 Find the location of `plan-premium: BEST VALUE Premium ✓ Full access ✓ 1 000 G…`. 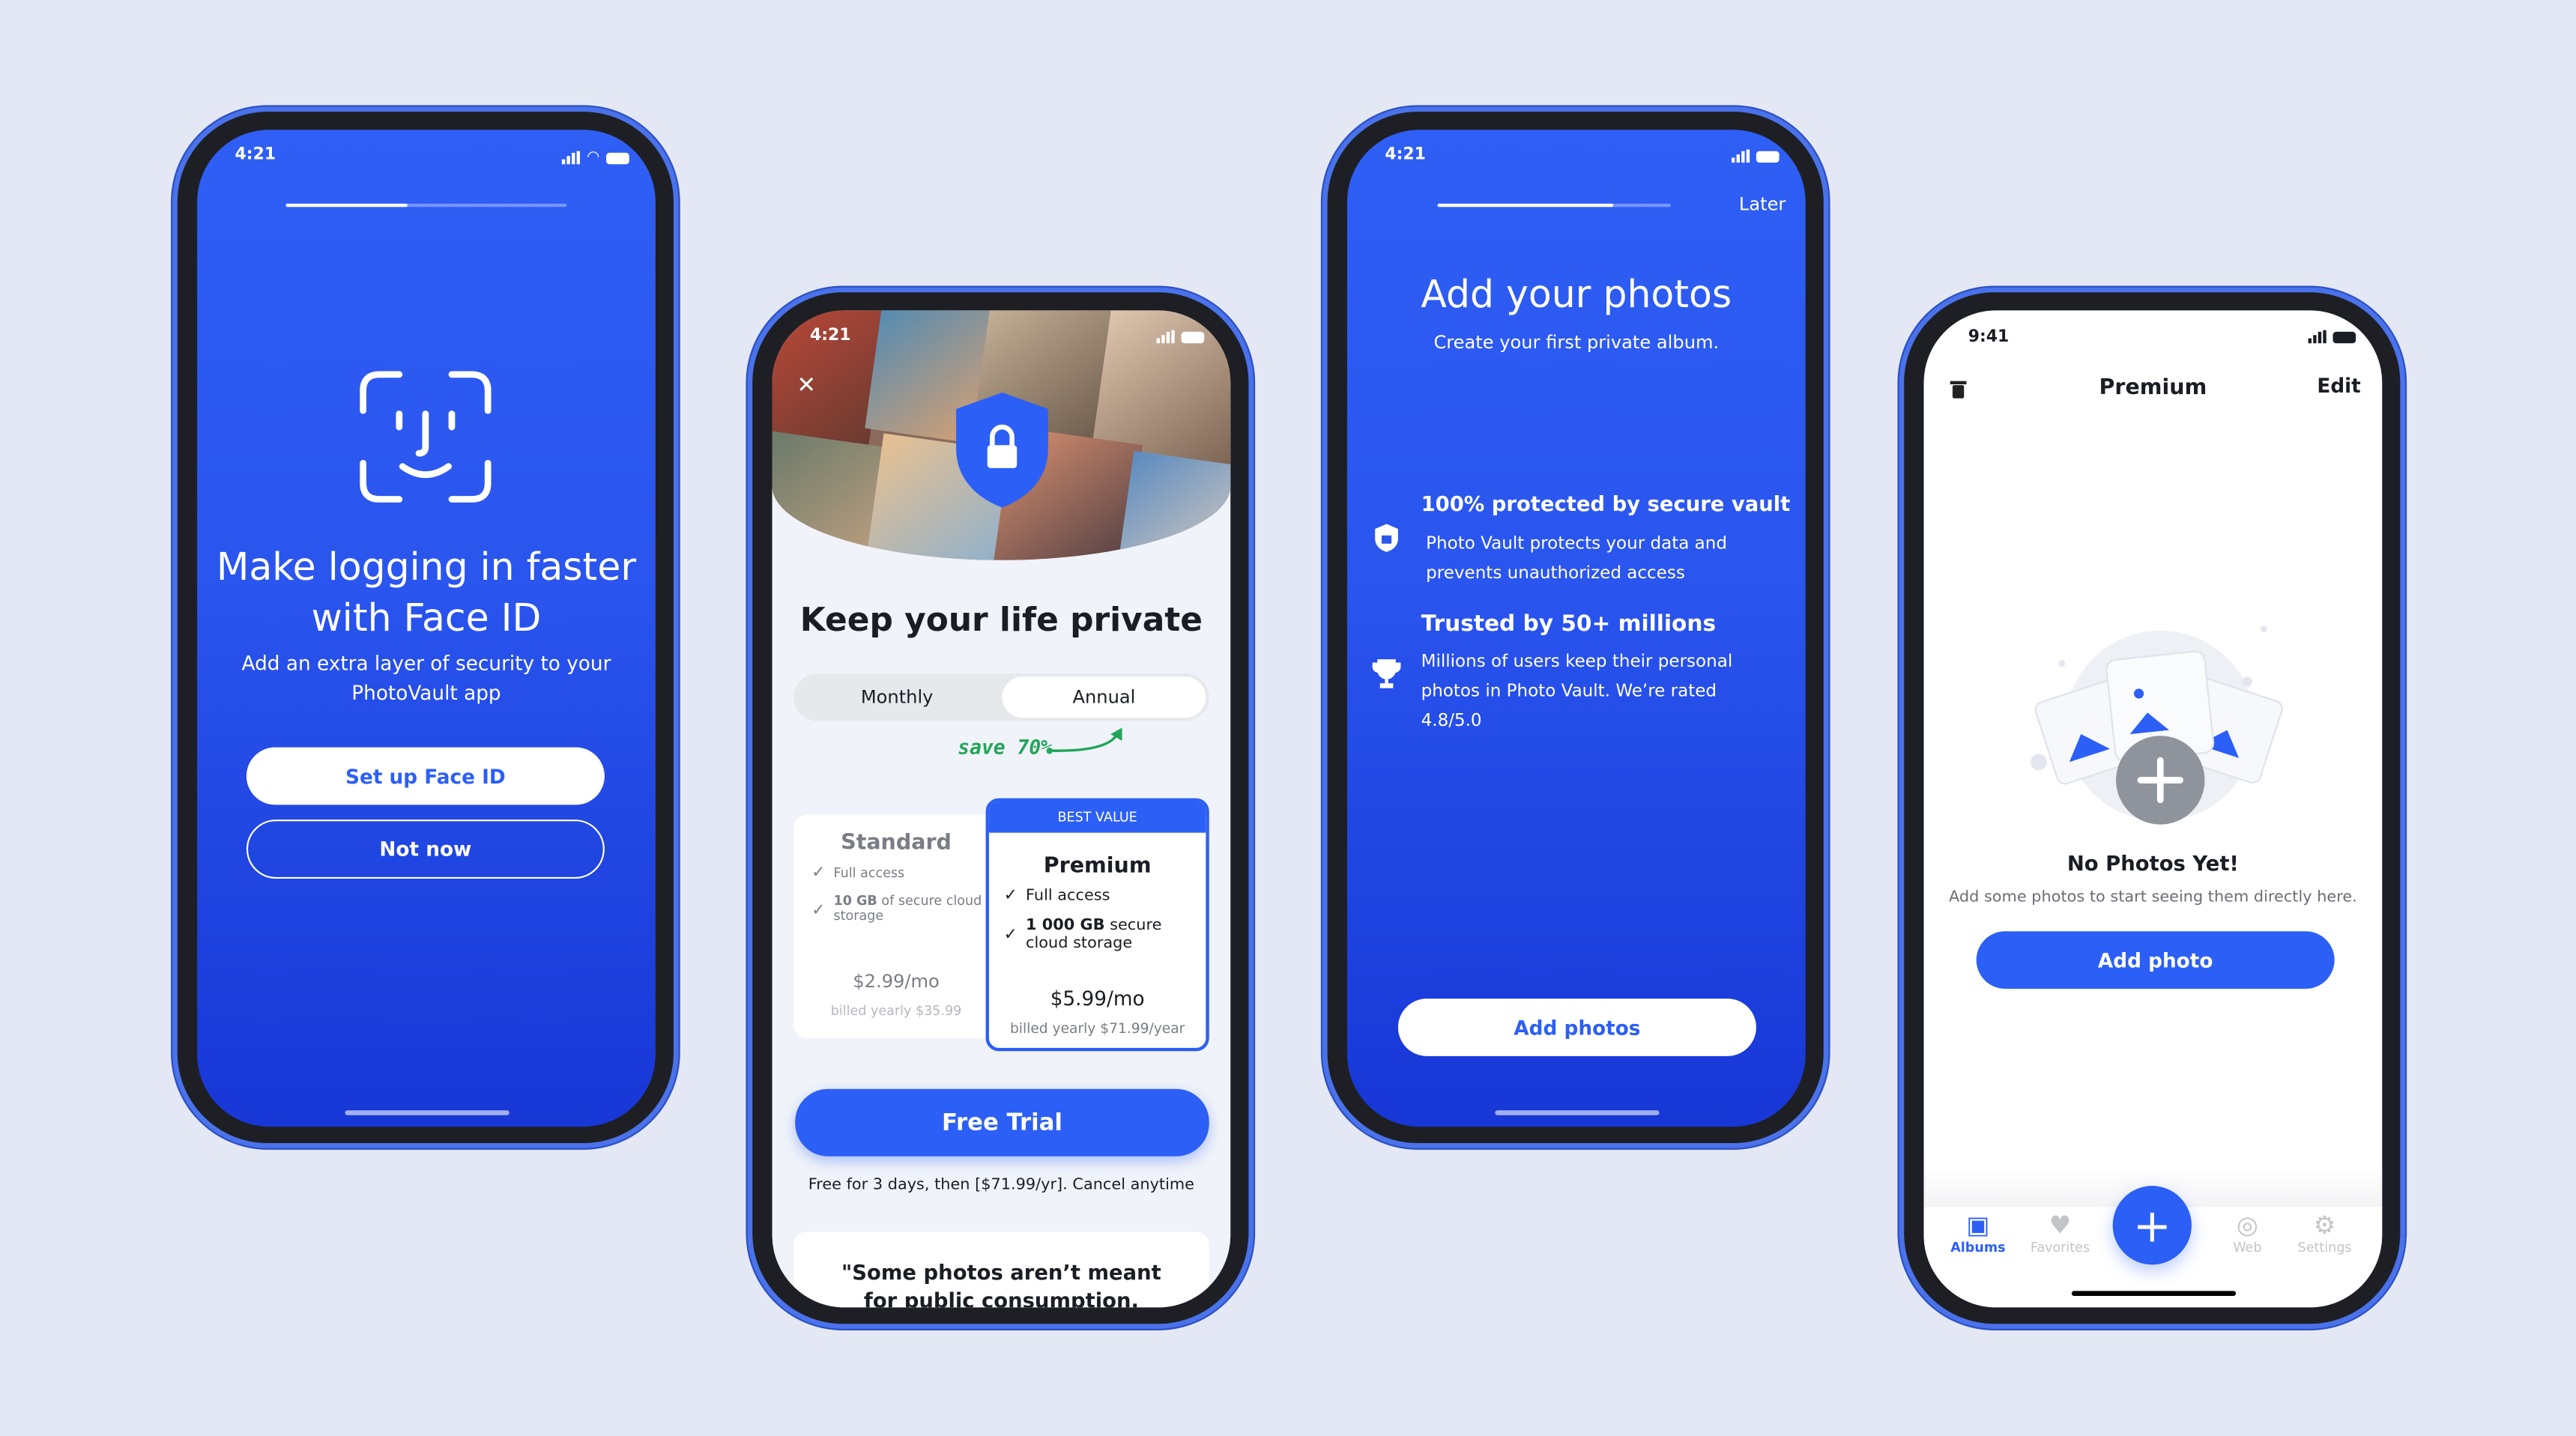

plan-premium: BEST VALUE Premium ✓ Full access ✓ 1 000 G… is located at coordinates (1097, 925).